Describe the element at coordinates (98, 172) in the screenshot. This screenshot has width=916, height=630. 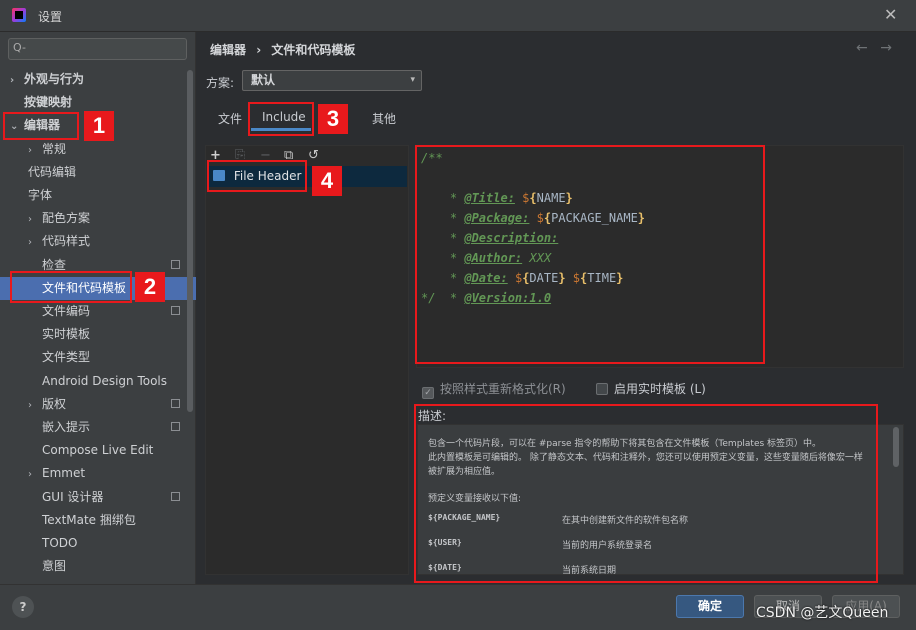
I see `sidebar-item: 代码编辑` at that location.